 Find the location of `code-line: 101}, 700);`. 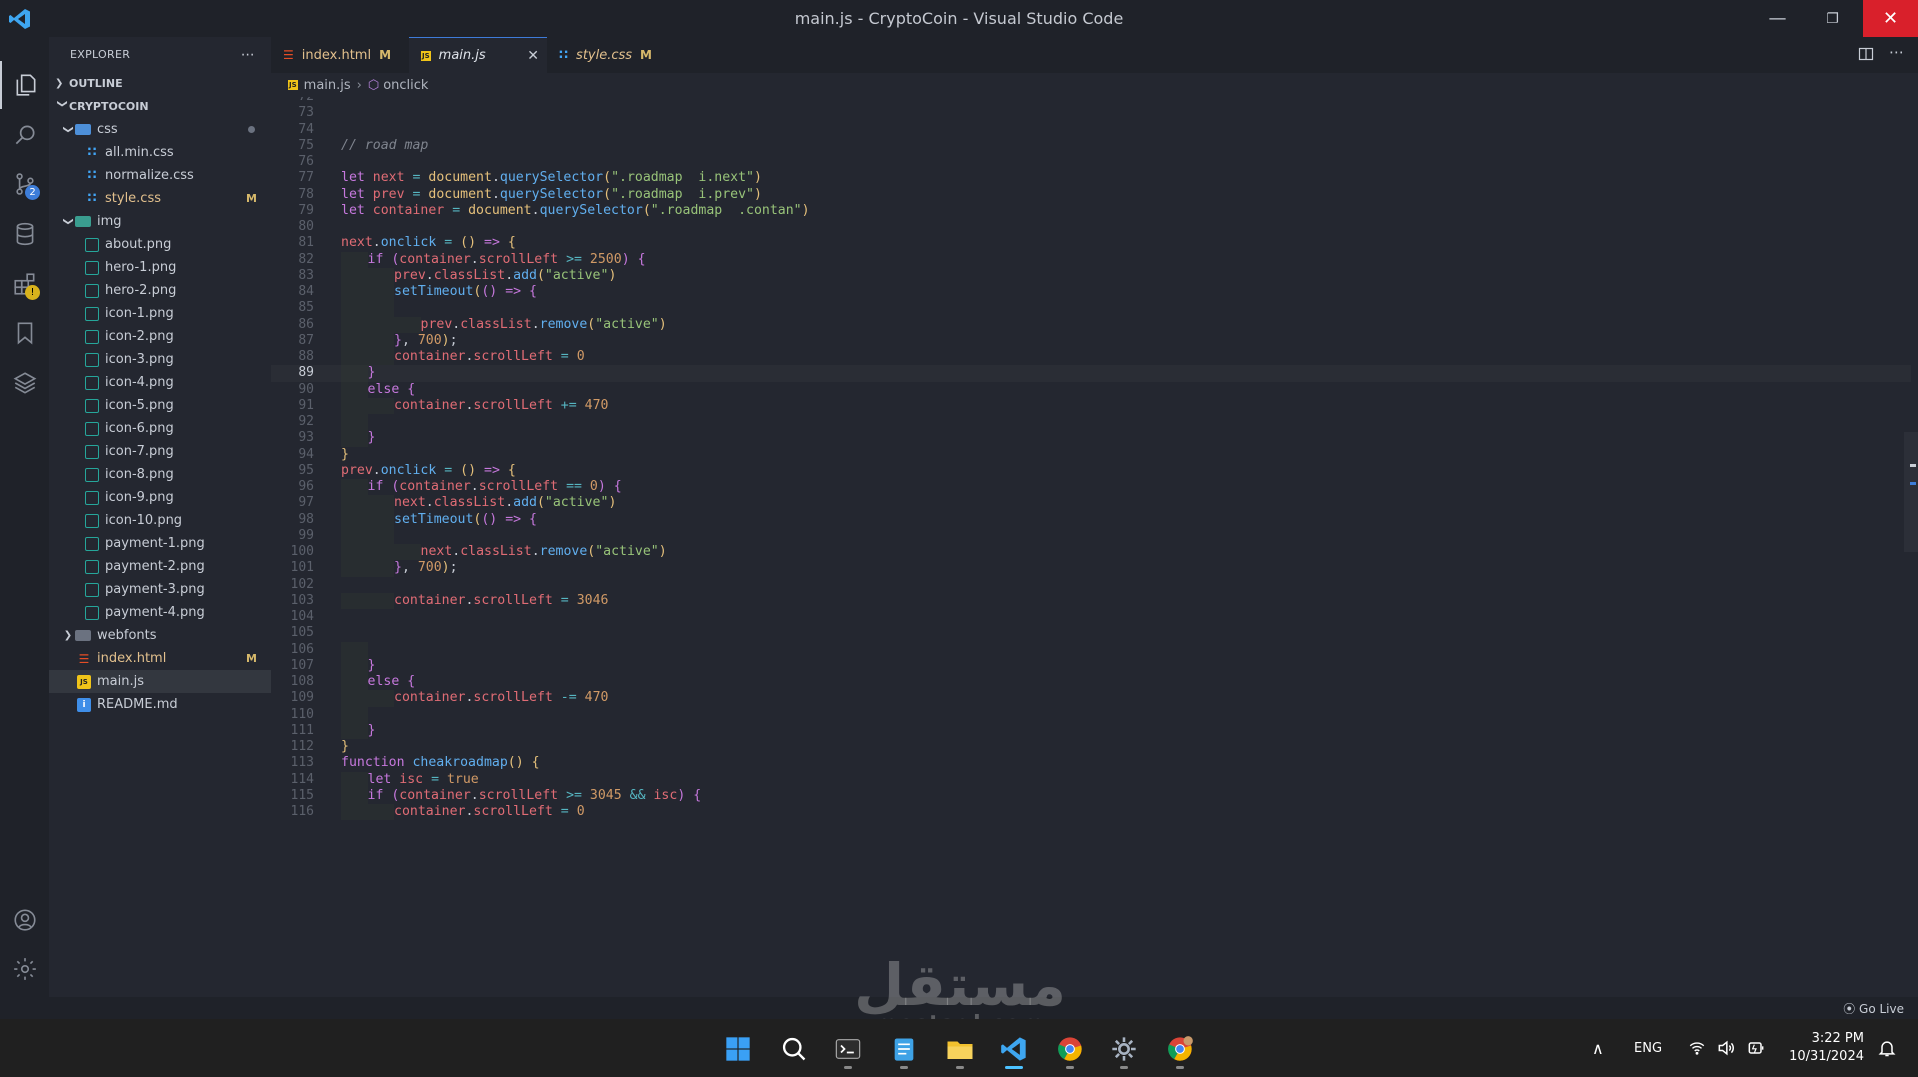

code-line: 101}, 700); is located at coordinates (1091, 568).